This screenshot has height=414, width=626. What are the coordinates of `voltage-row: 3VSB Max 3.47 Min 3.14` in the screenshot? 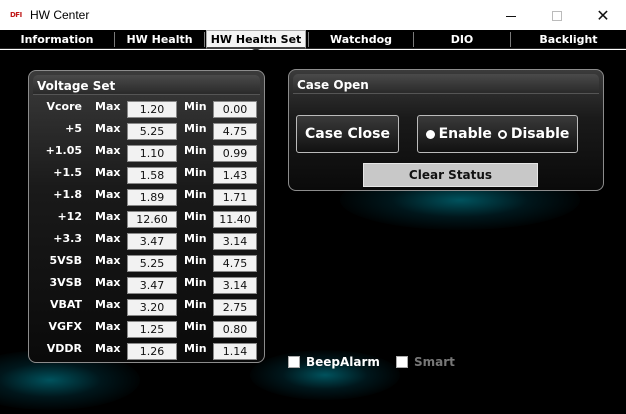 It's located at (146, 285).